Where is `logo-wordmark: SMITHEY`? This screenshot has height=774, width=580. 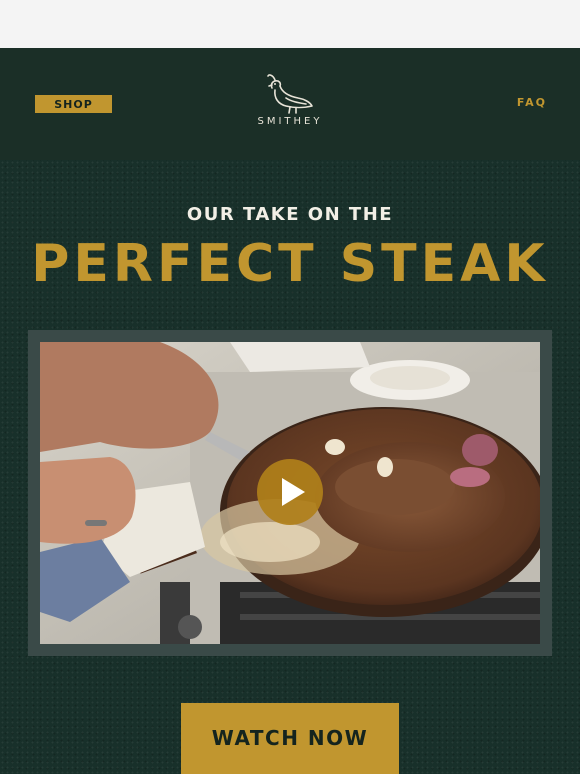 logo-wordmark: SMITHEY is located at coordinates (290, 121).